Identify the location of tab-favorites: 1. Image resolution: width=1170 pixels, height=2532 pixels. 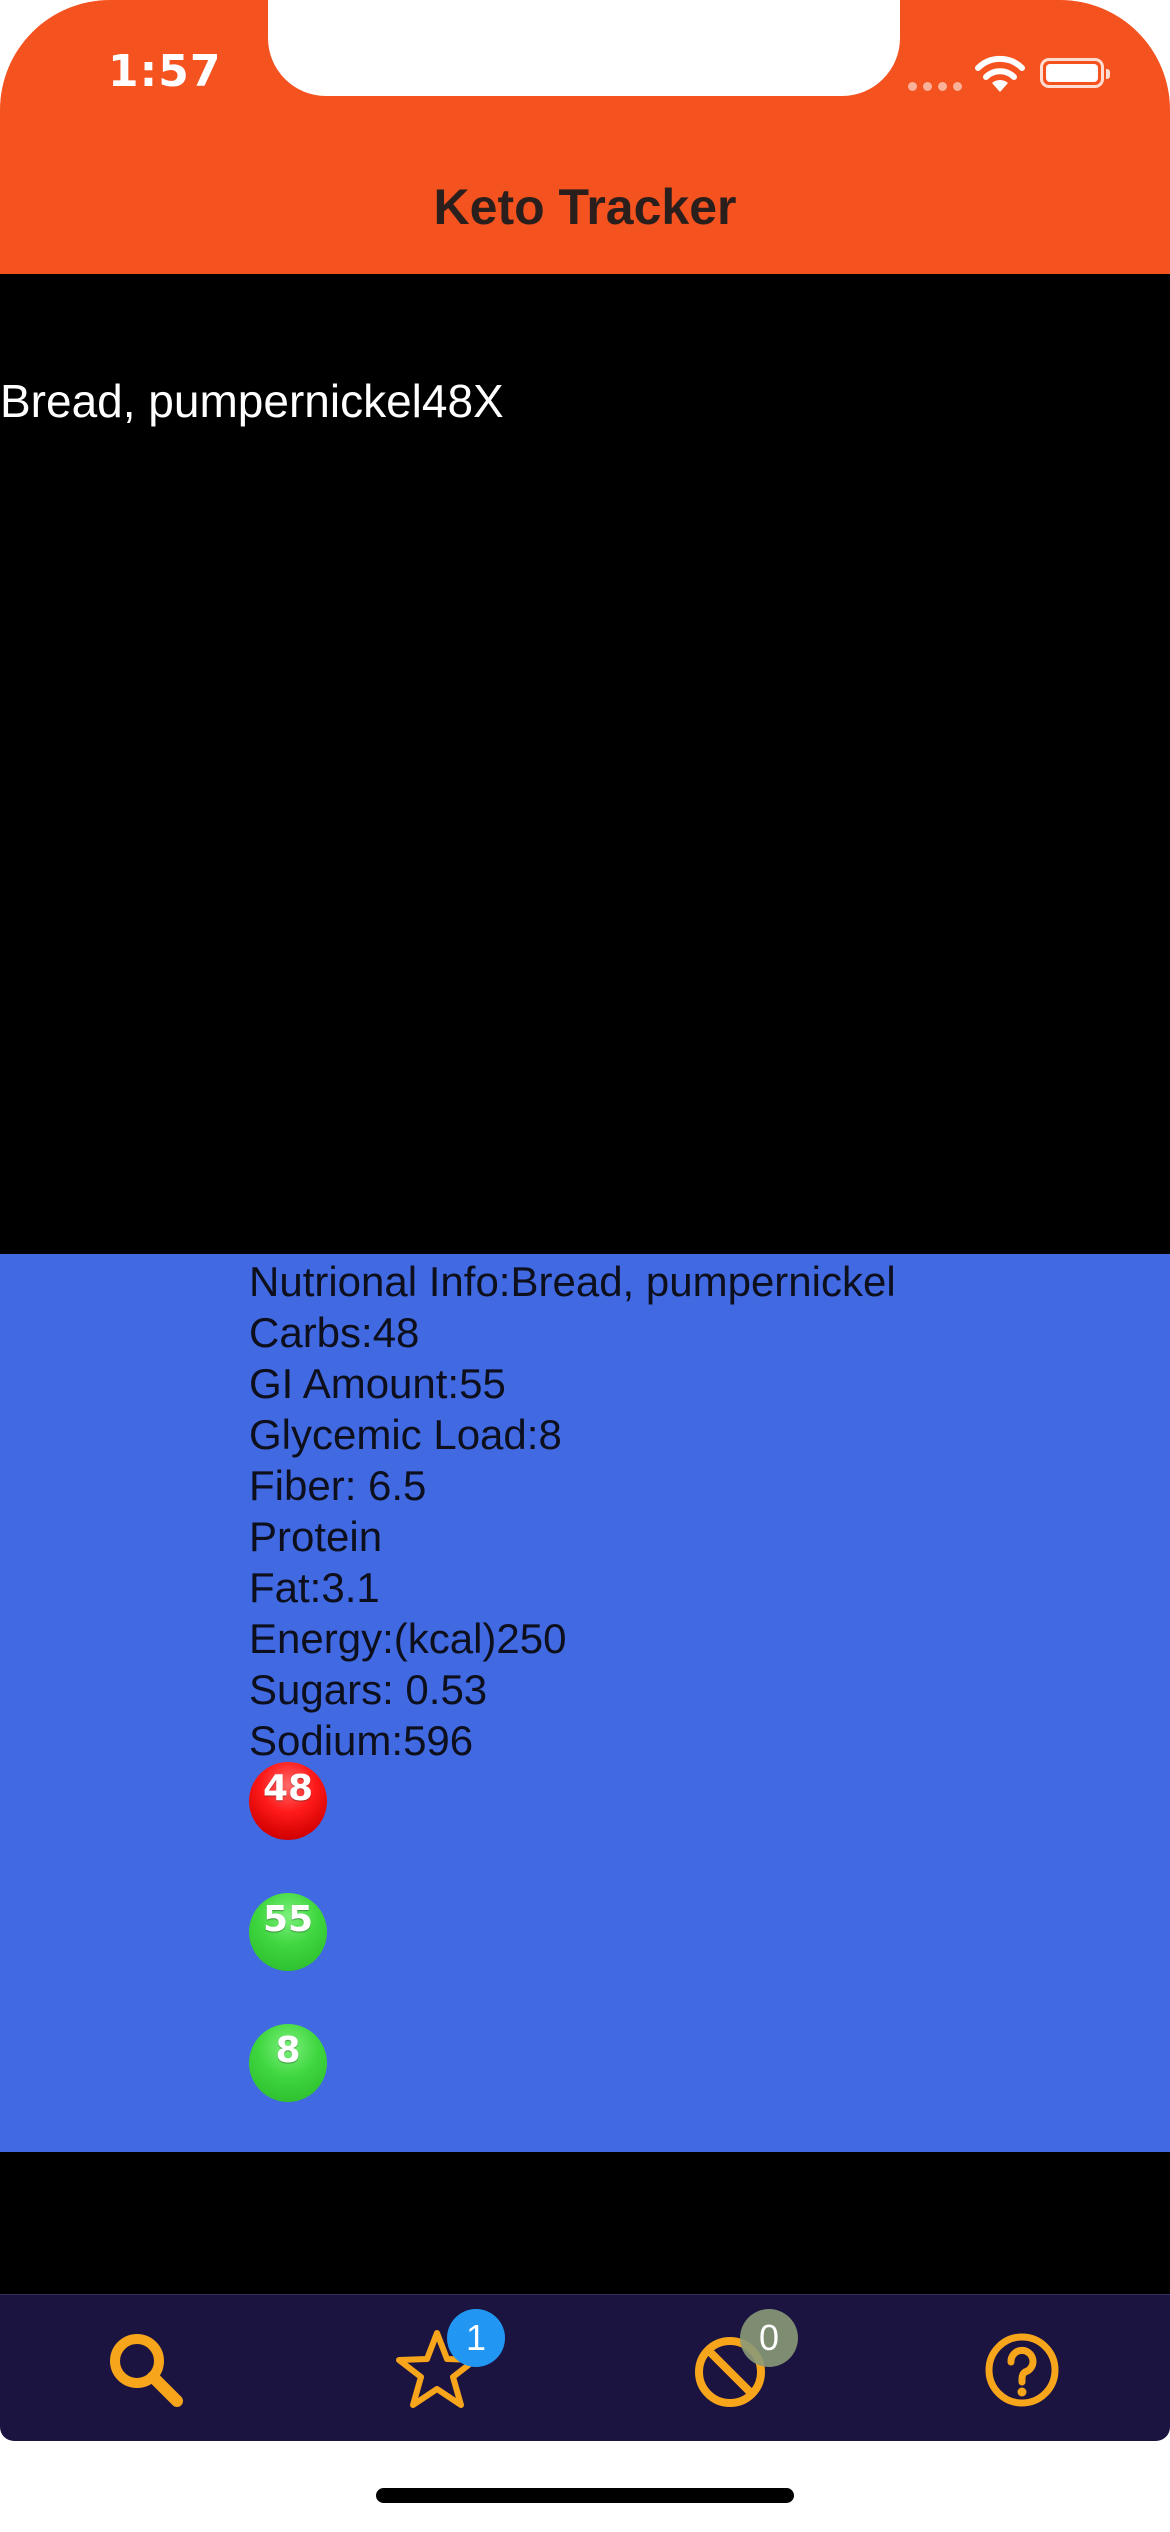
(448, 2362).